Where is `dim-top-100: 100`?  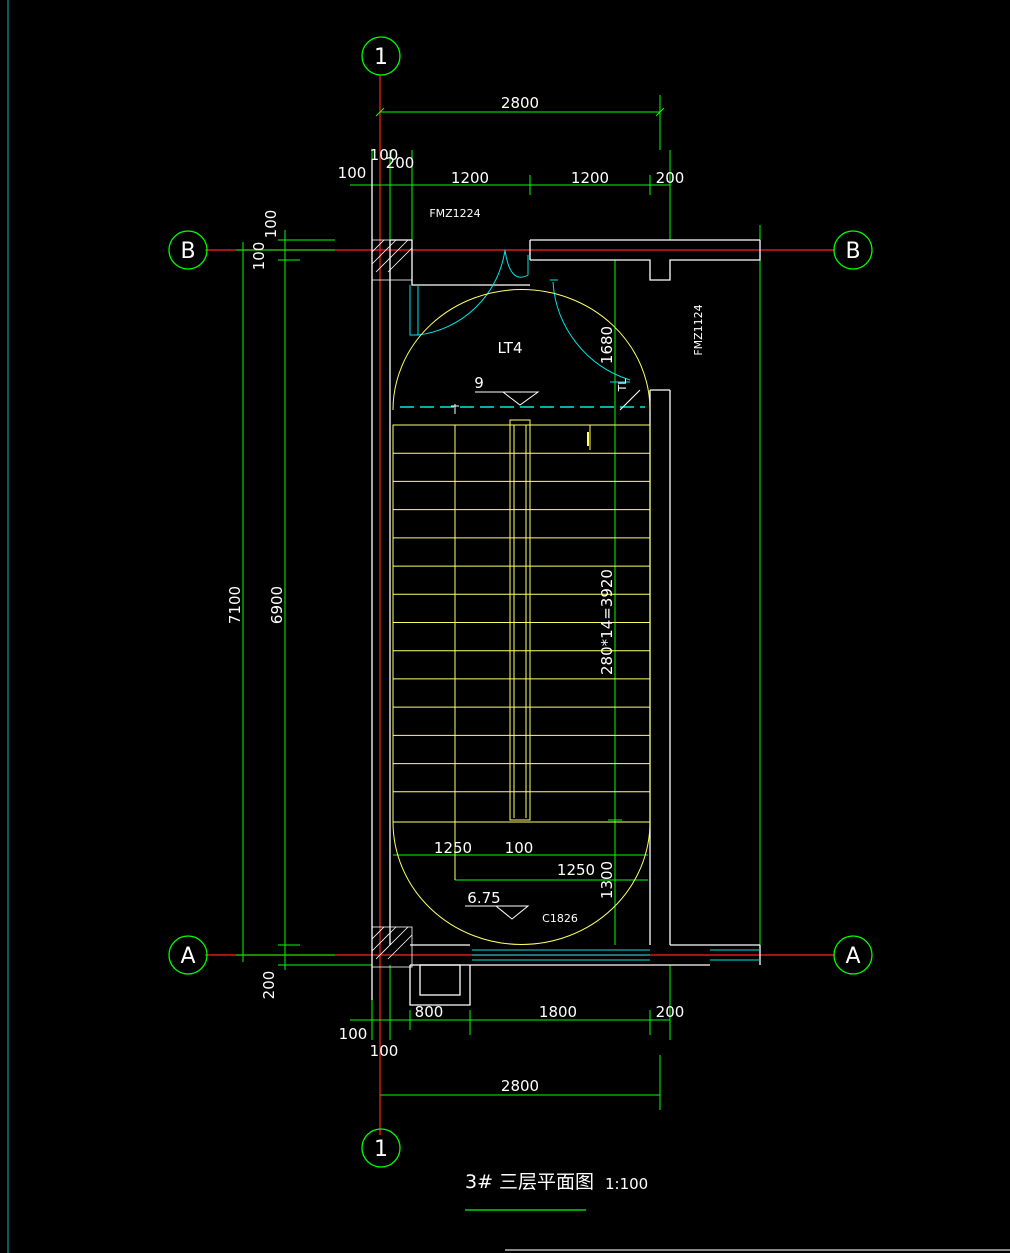 dim-top-100: 100 is located at coordinates (352, 173).